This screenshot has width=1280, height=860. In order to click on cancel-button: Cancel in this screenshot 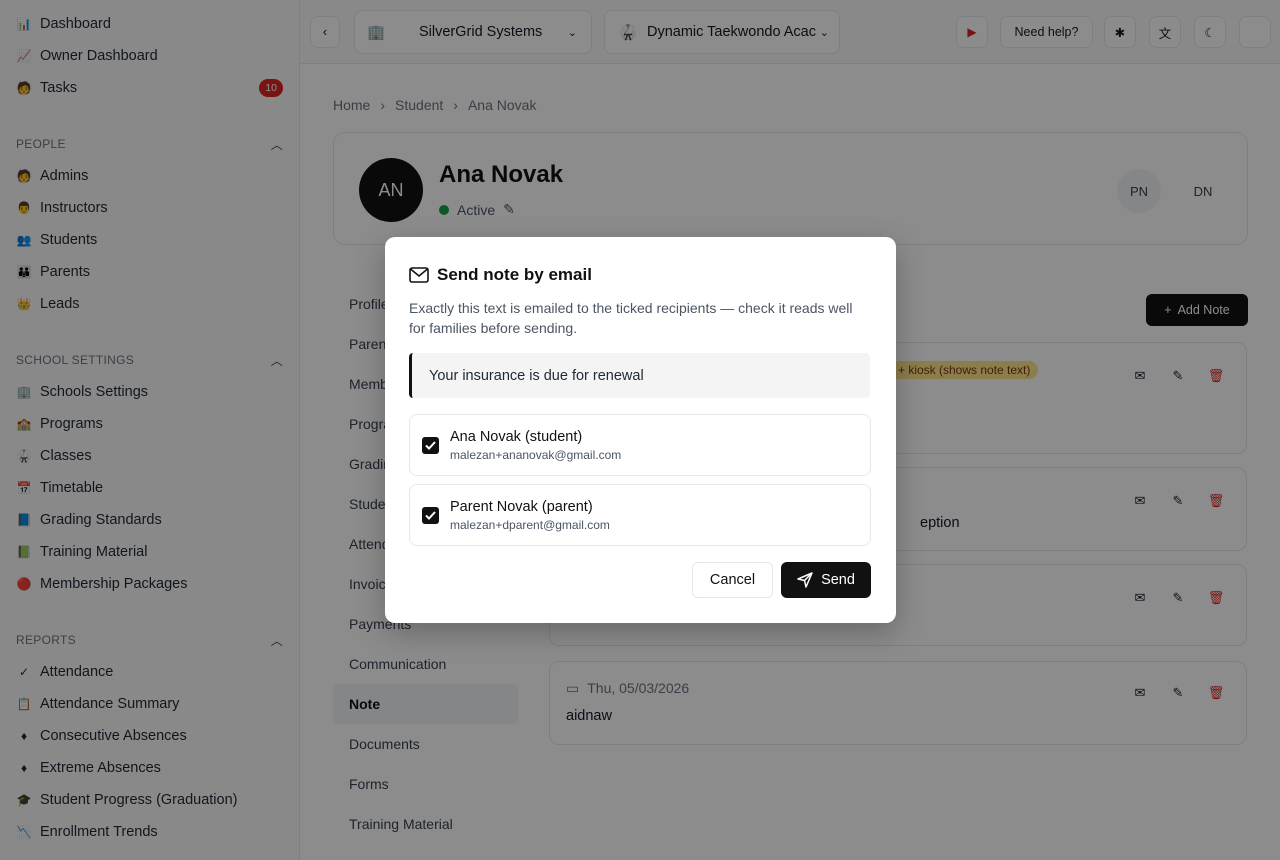, I will do `click(732, 580)`.